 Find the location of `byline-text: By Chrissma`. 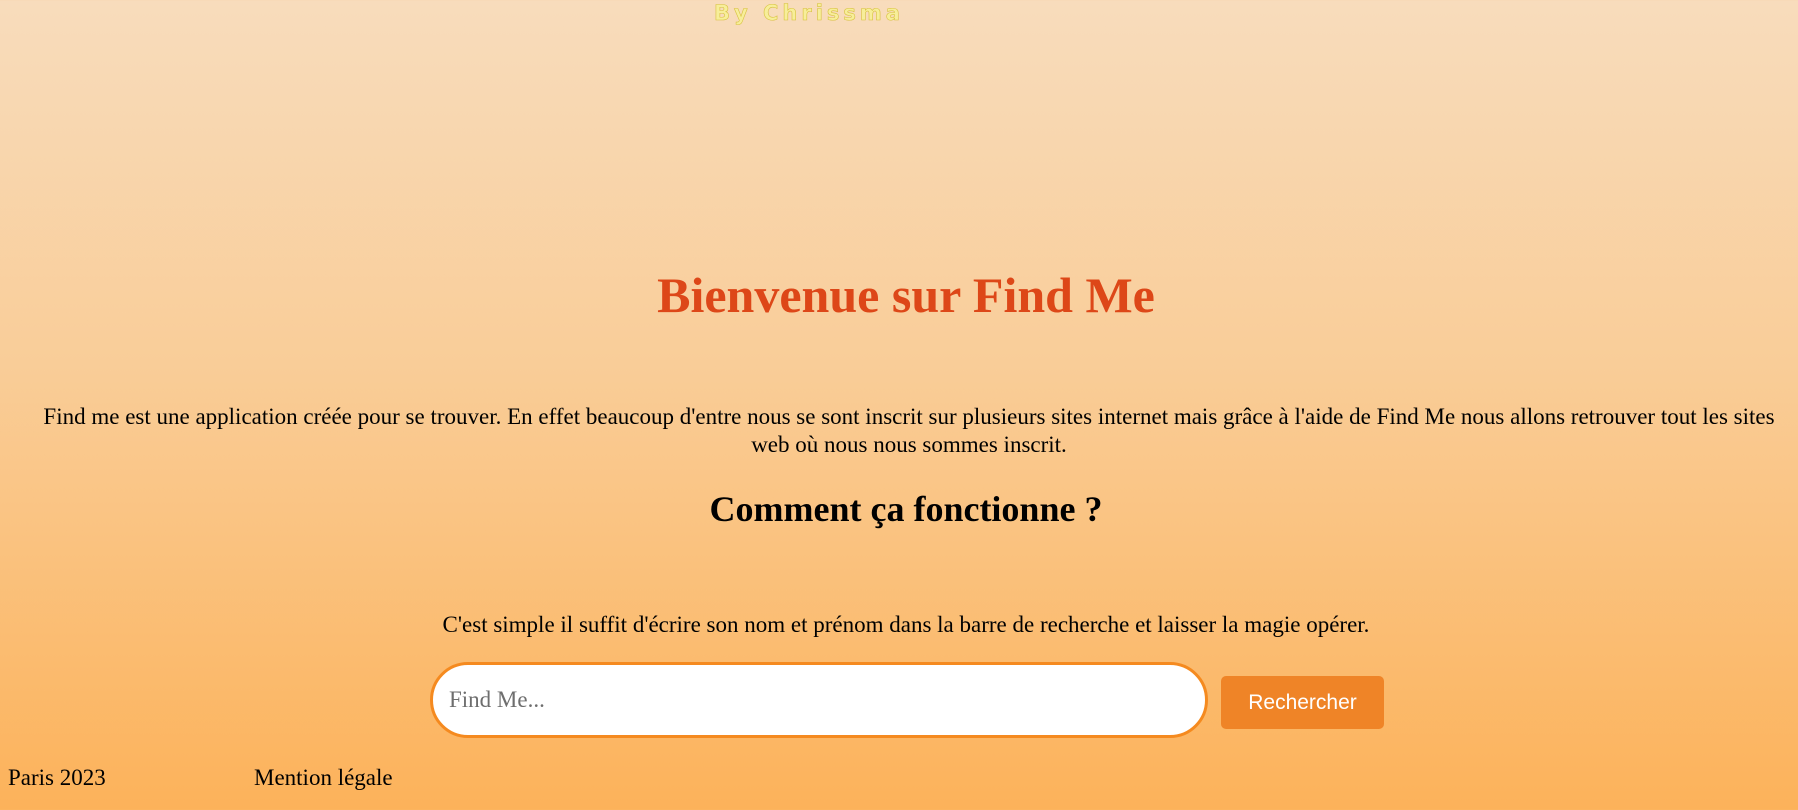

byline-text: By Chrissma is located at coordinates (809, 13).